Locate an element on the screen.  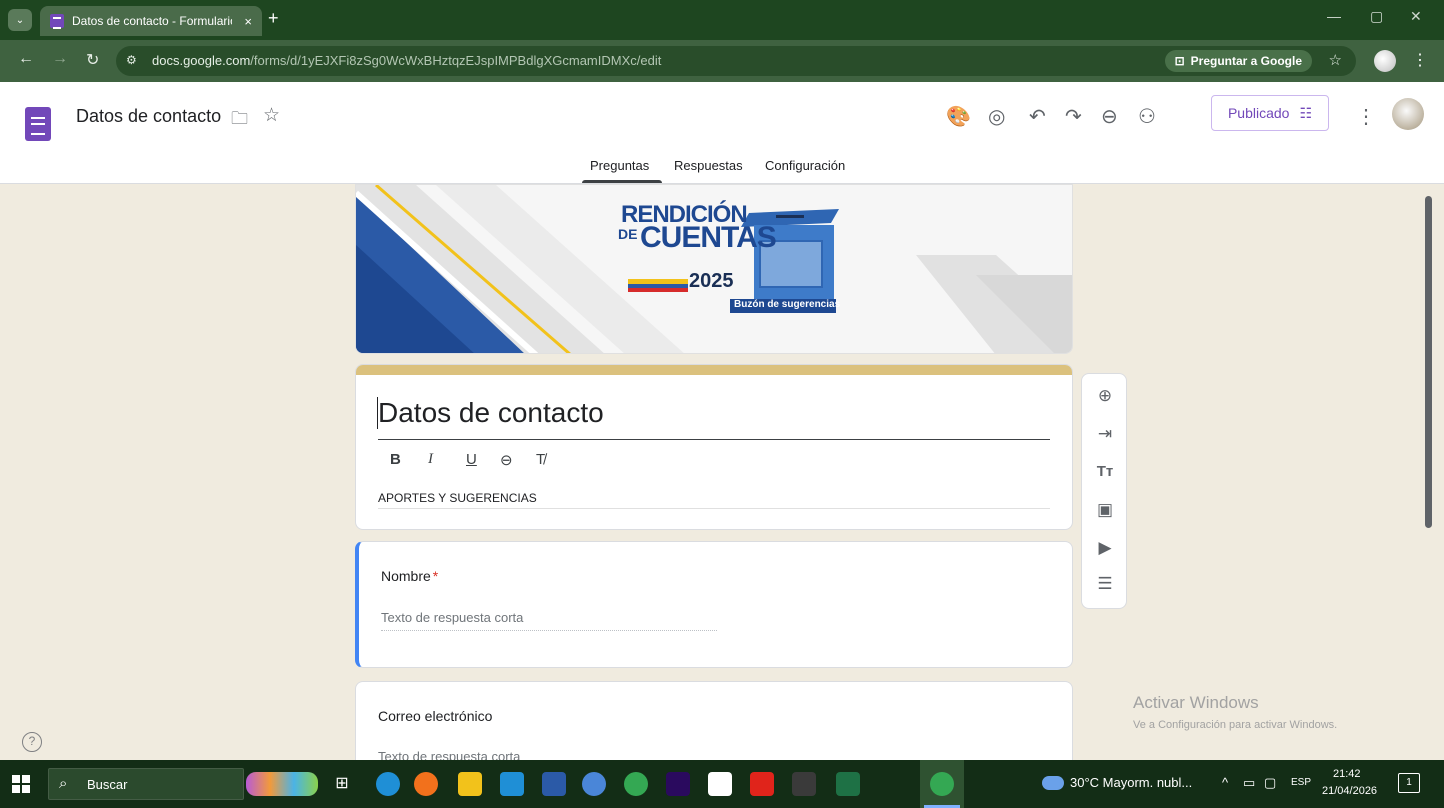
question-card-nombre: Nombre * Texto de respuesta corta is located at coordinates (714, 604).